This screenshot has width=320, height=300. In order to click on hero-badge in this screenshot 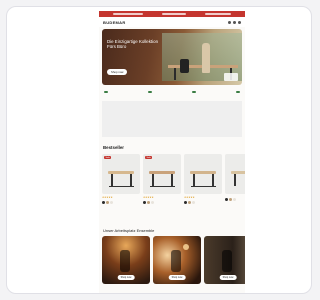, I will do `click(231, 77)`.